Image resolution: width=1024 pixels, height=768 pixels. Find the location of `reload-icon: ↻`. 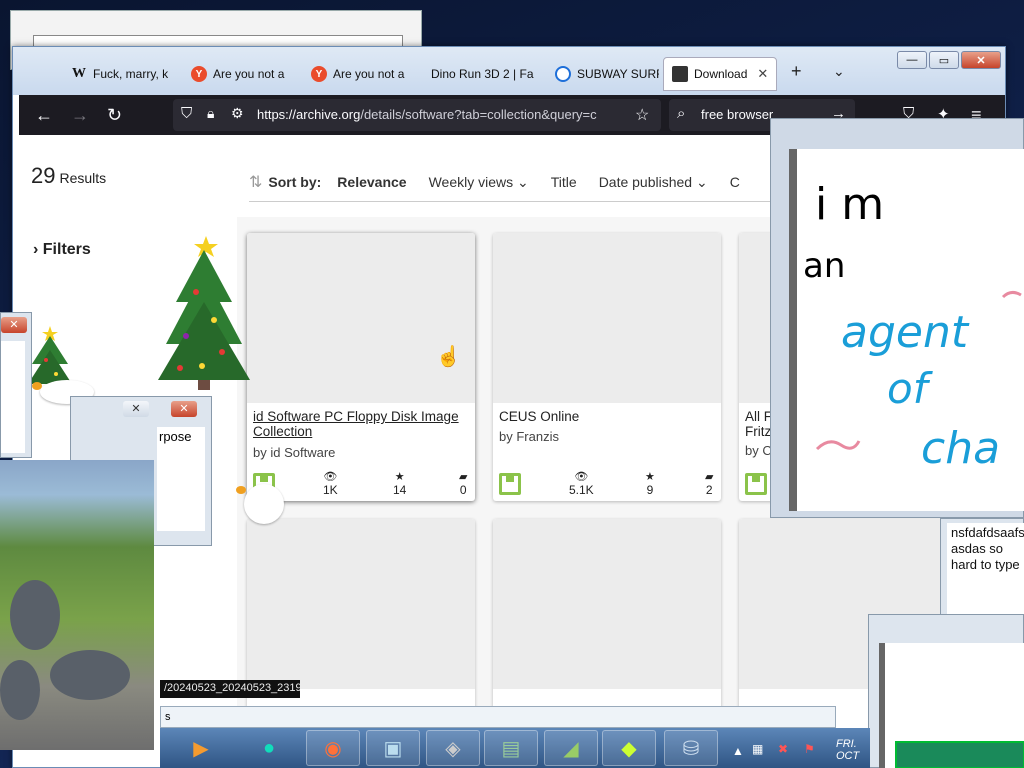

reload-icon: ↻ is located at coordinates (114, 115).